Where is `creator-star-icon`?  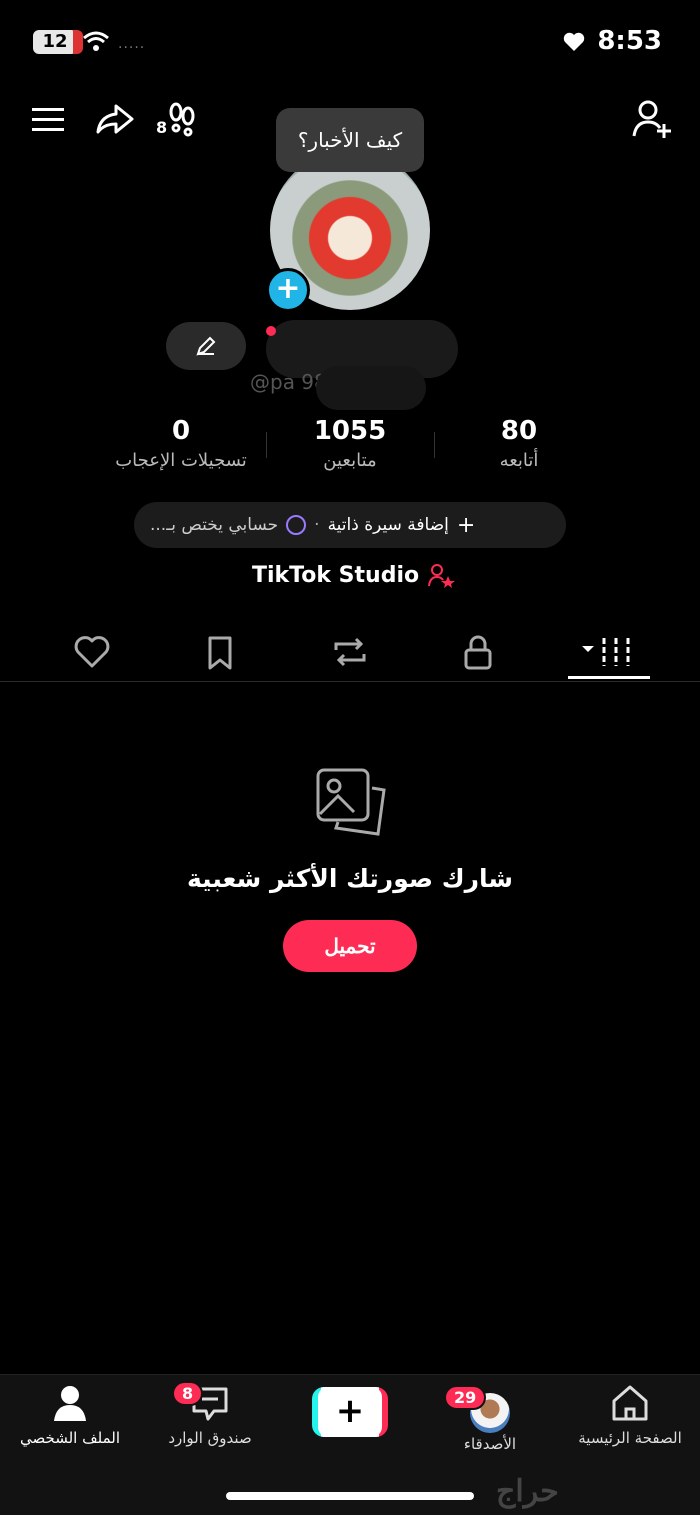
creator-star-icon is located at coordinates (442, 576).